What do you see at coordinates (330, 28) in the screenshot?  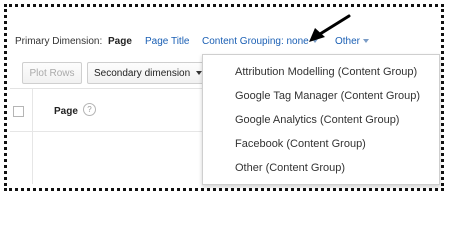 I see `black-arrow-icon` at bounding box center [330, 28].